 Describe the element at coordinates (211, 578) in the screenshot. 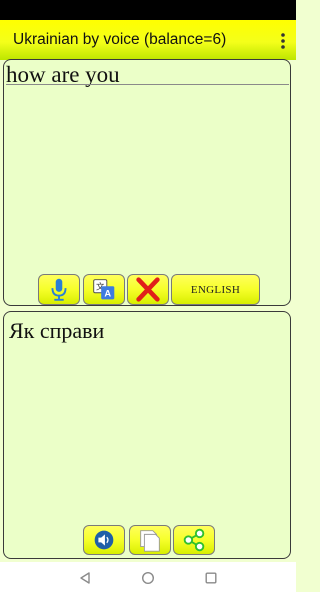

I see `recents-square-icon` at that location.